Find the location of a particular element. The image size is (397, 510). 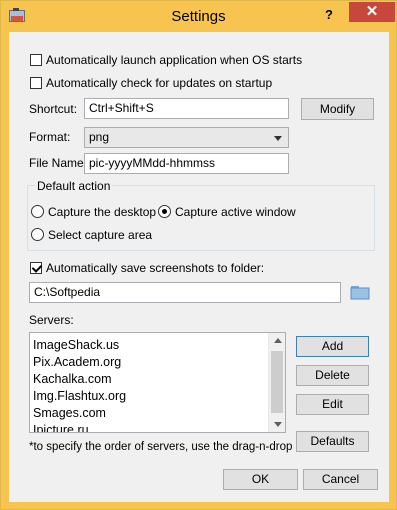

defaults-button: Defaults is located at coordinates (332, 441).